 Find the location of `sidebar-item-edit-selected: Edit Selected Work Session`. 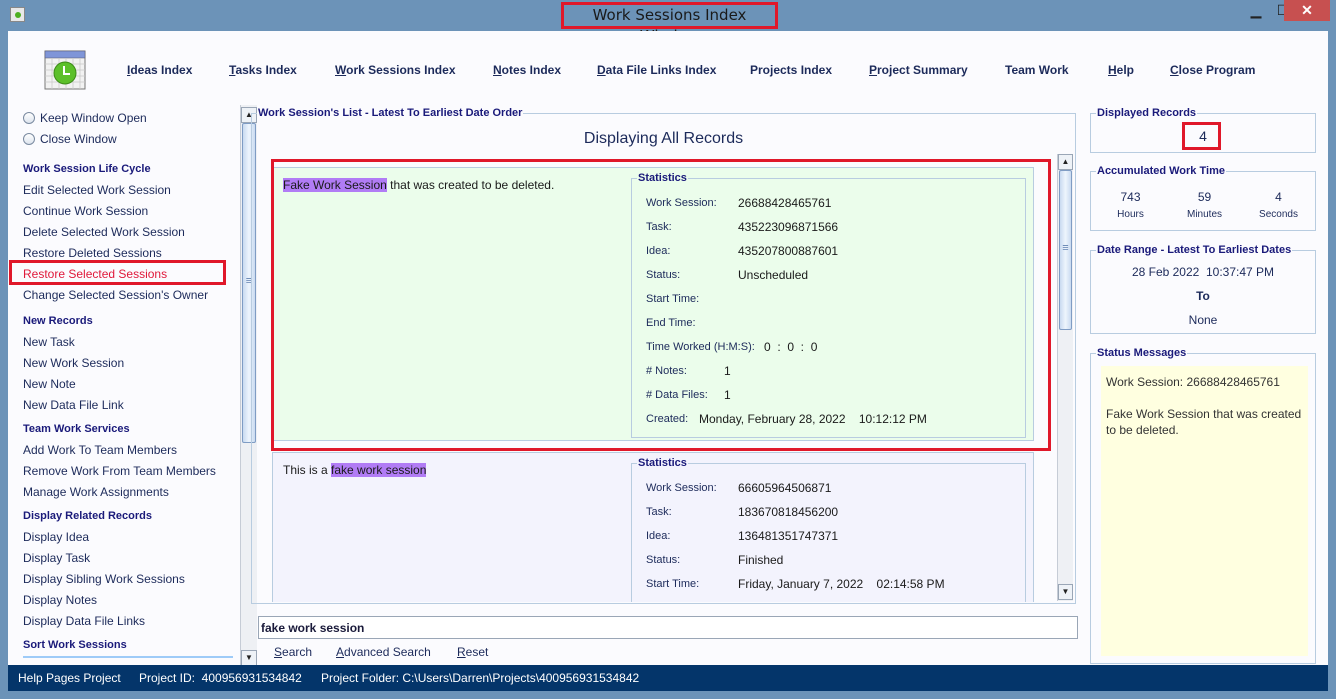

sidebar-item-edit-selected: Edit Selected Work Session is located at coordinates (97, 190).